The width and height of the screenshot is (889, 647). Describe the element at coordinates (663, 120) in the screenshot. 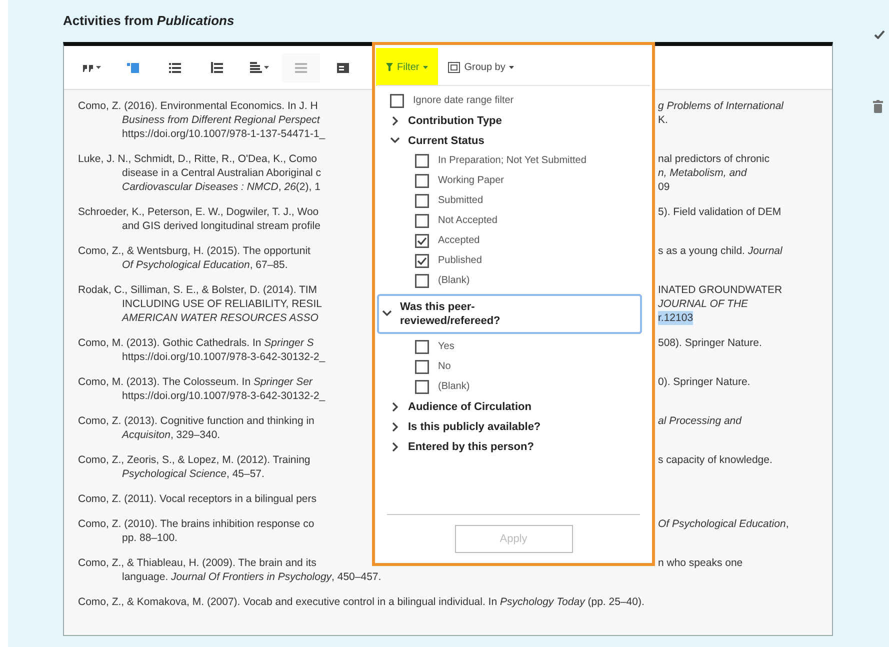

I see `citation-text: K.` at that location.